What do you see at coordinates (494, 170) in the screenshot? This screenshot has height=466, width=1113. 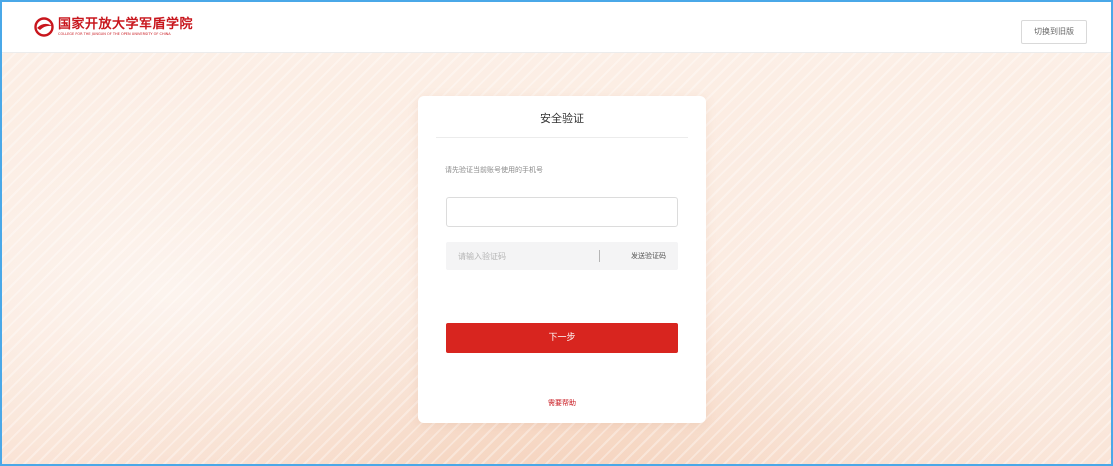 I see `verify-hint: 请先验证当前账号使用的手机号` at bounding box center [494, 170].